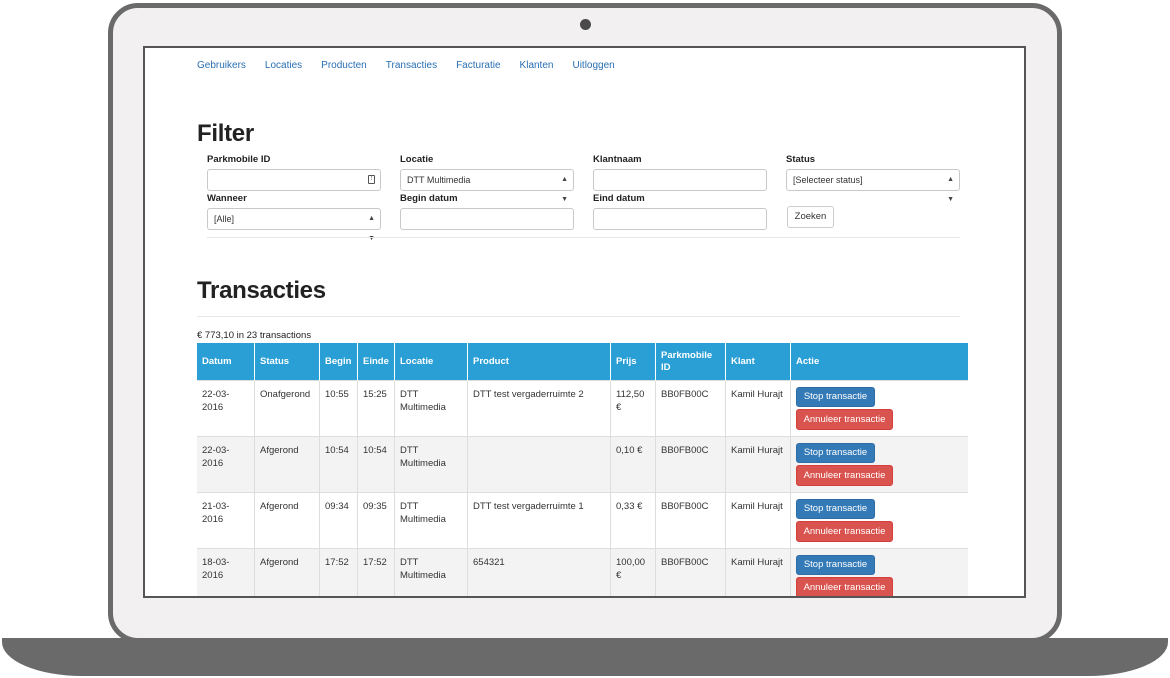  Describe the element at coordinates (294, 180) in the screenshot. I see `parkmobile-id-input: ⁝` at that location.